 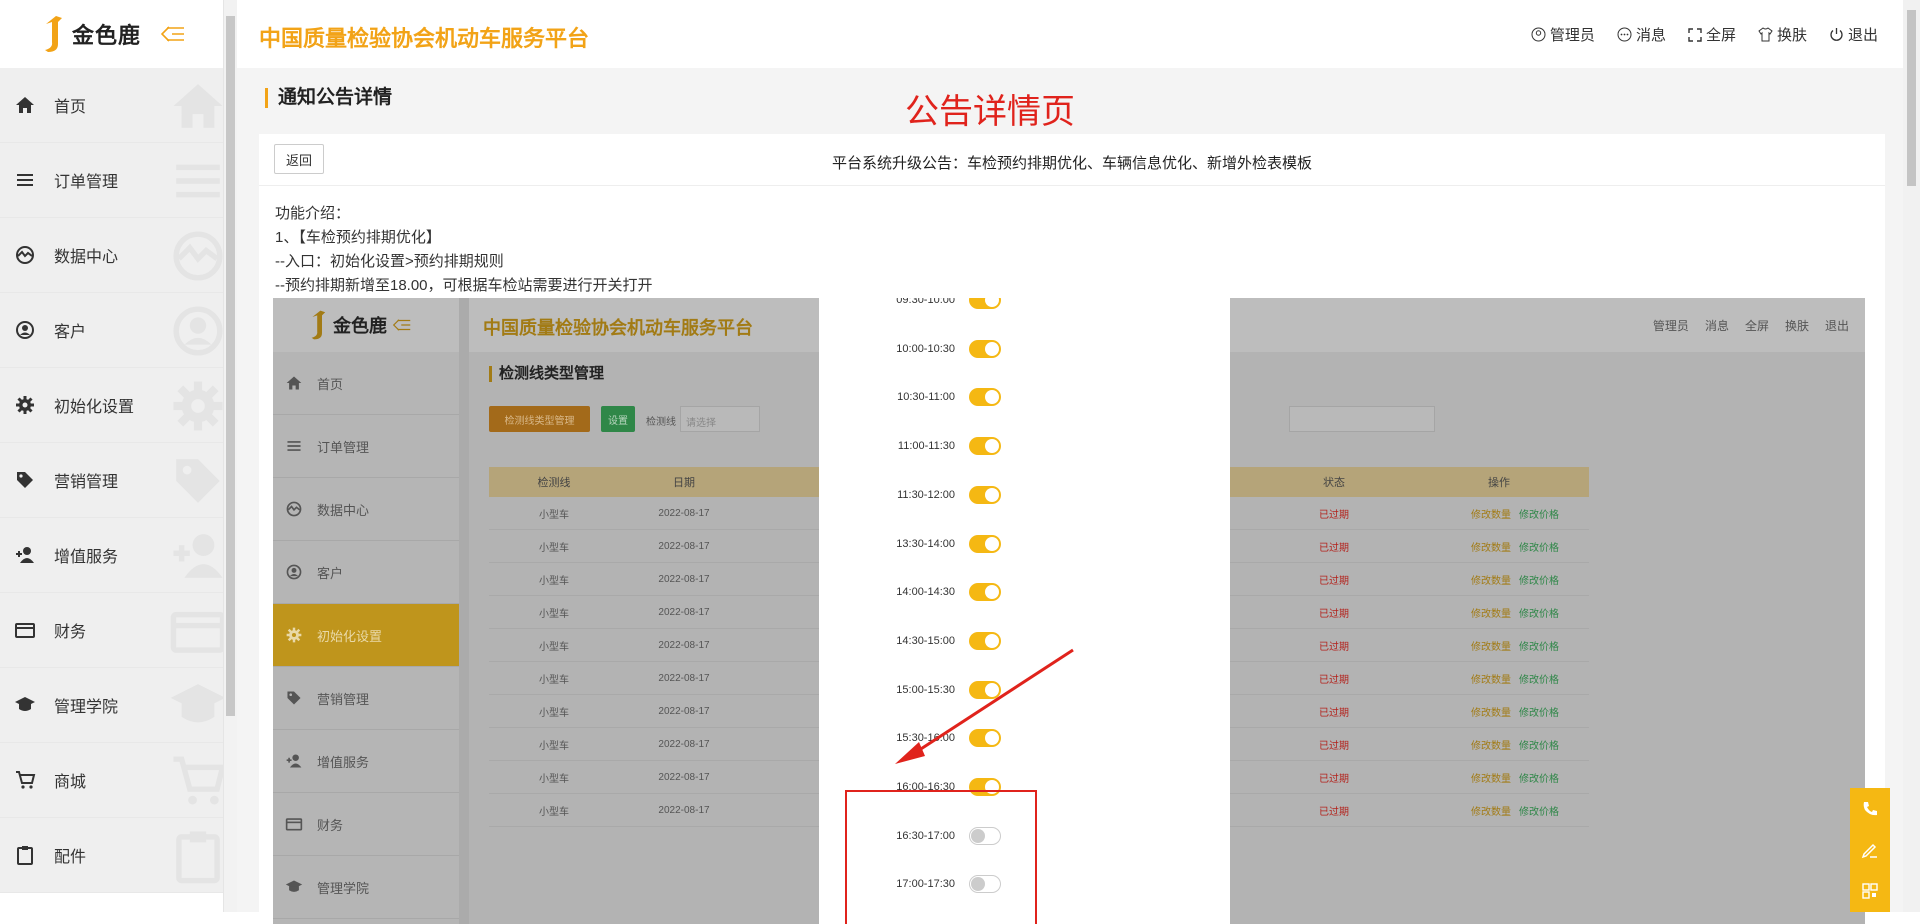 I want to click on time-slot-label: 14:00-14:30, so click(x=925, y=592).